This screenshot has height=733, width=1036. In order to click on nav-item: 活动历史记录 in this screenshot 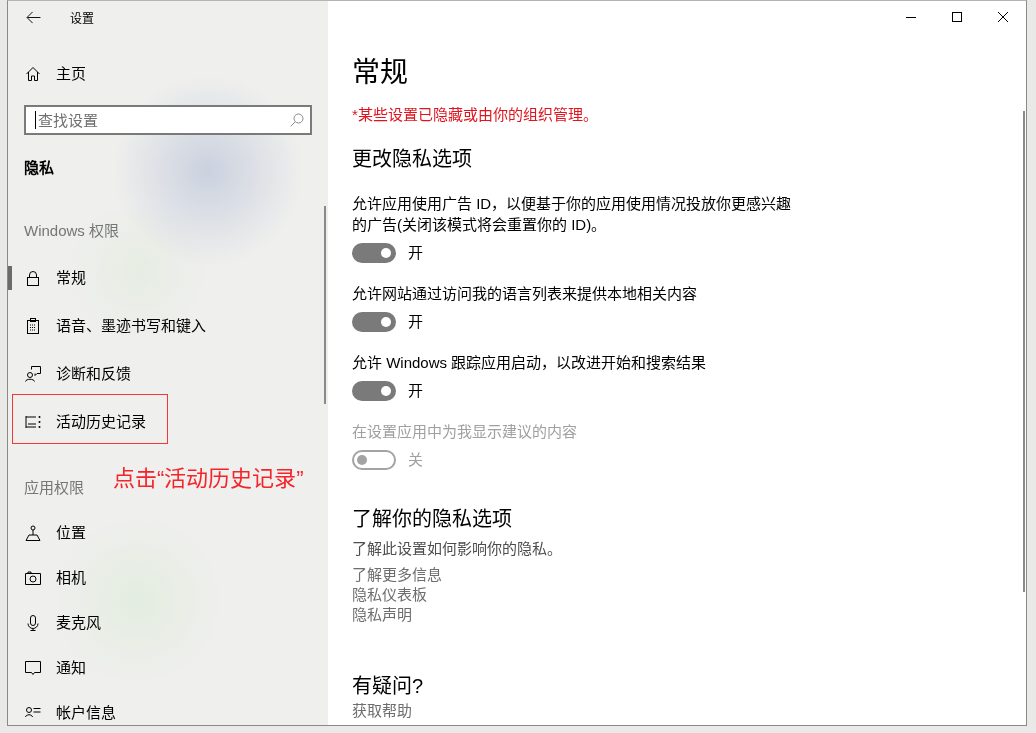, I will do `click(168, 422)`.